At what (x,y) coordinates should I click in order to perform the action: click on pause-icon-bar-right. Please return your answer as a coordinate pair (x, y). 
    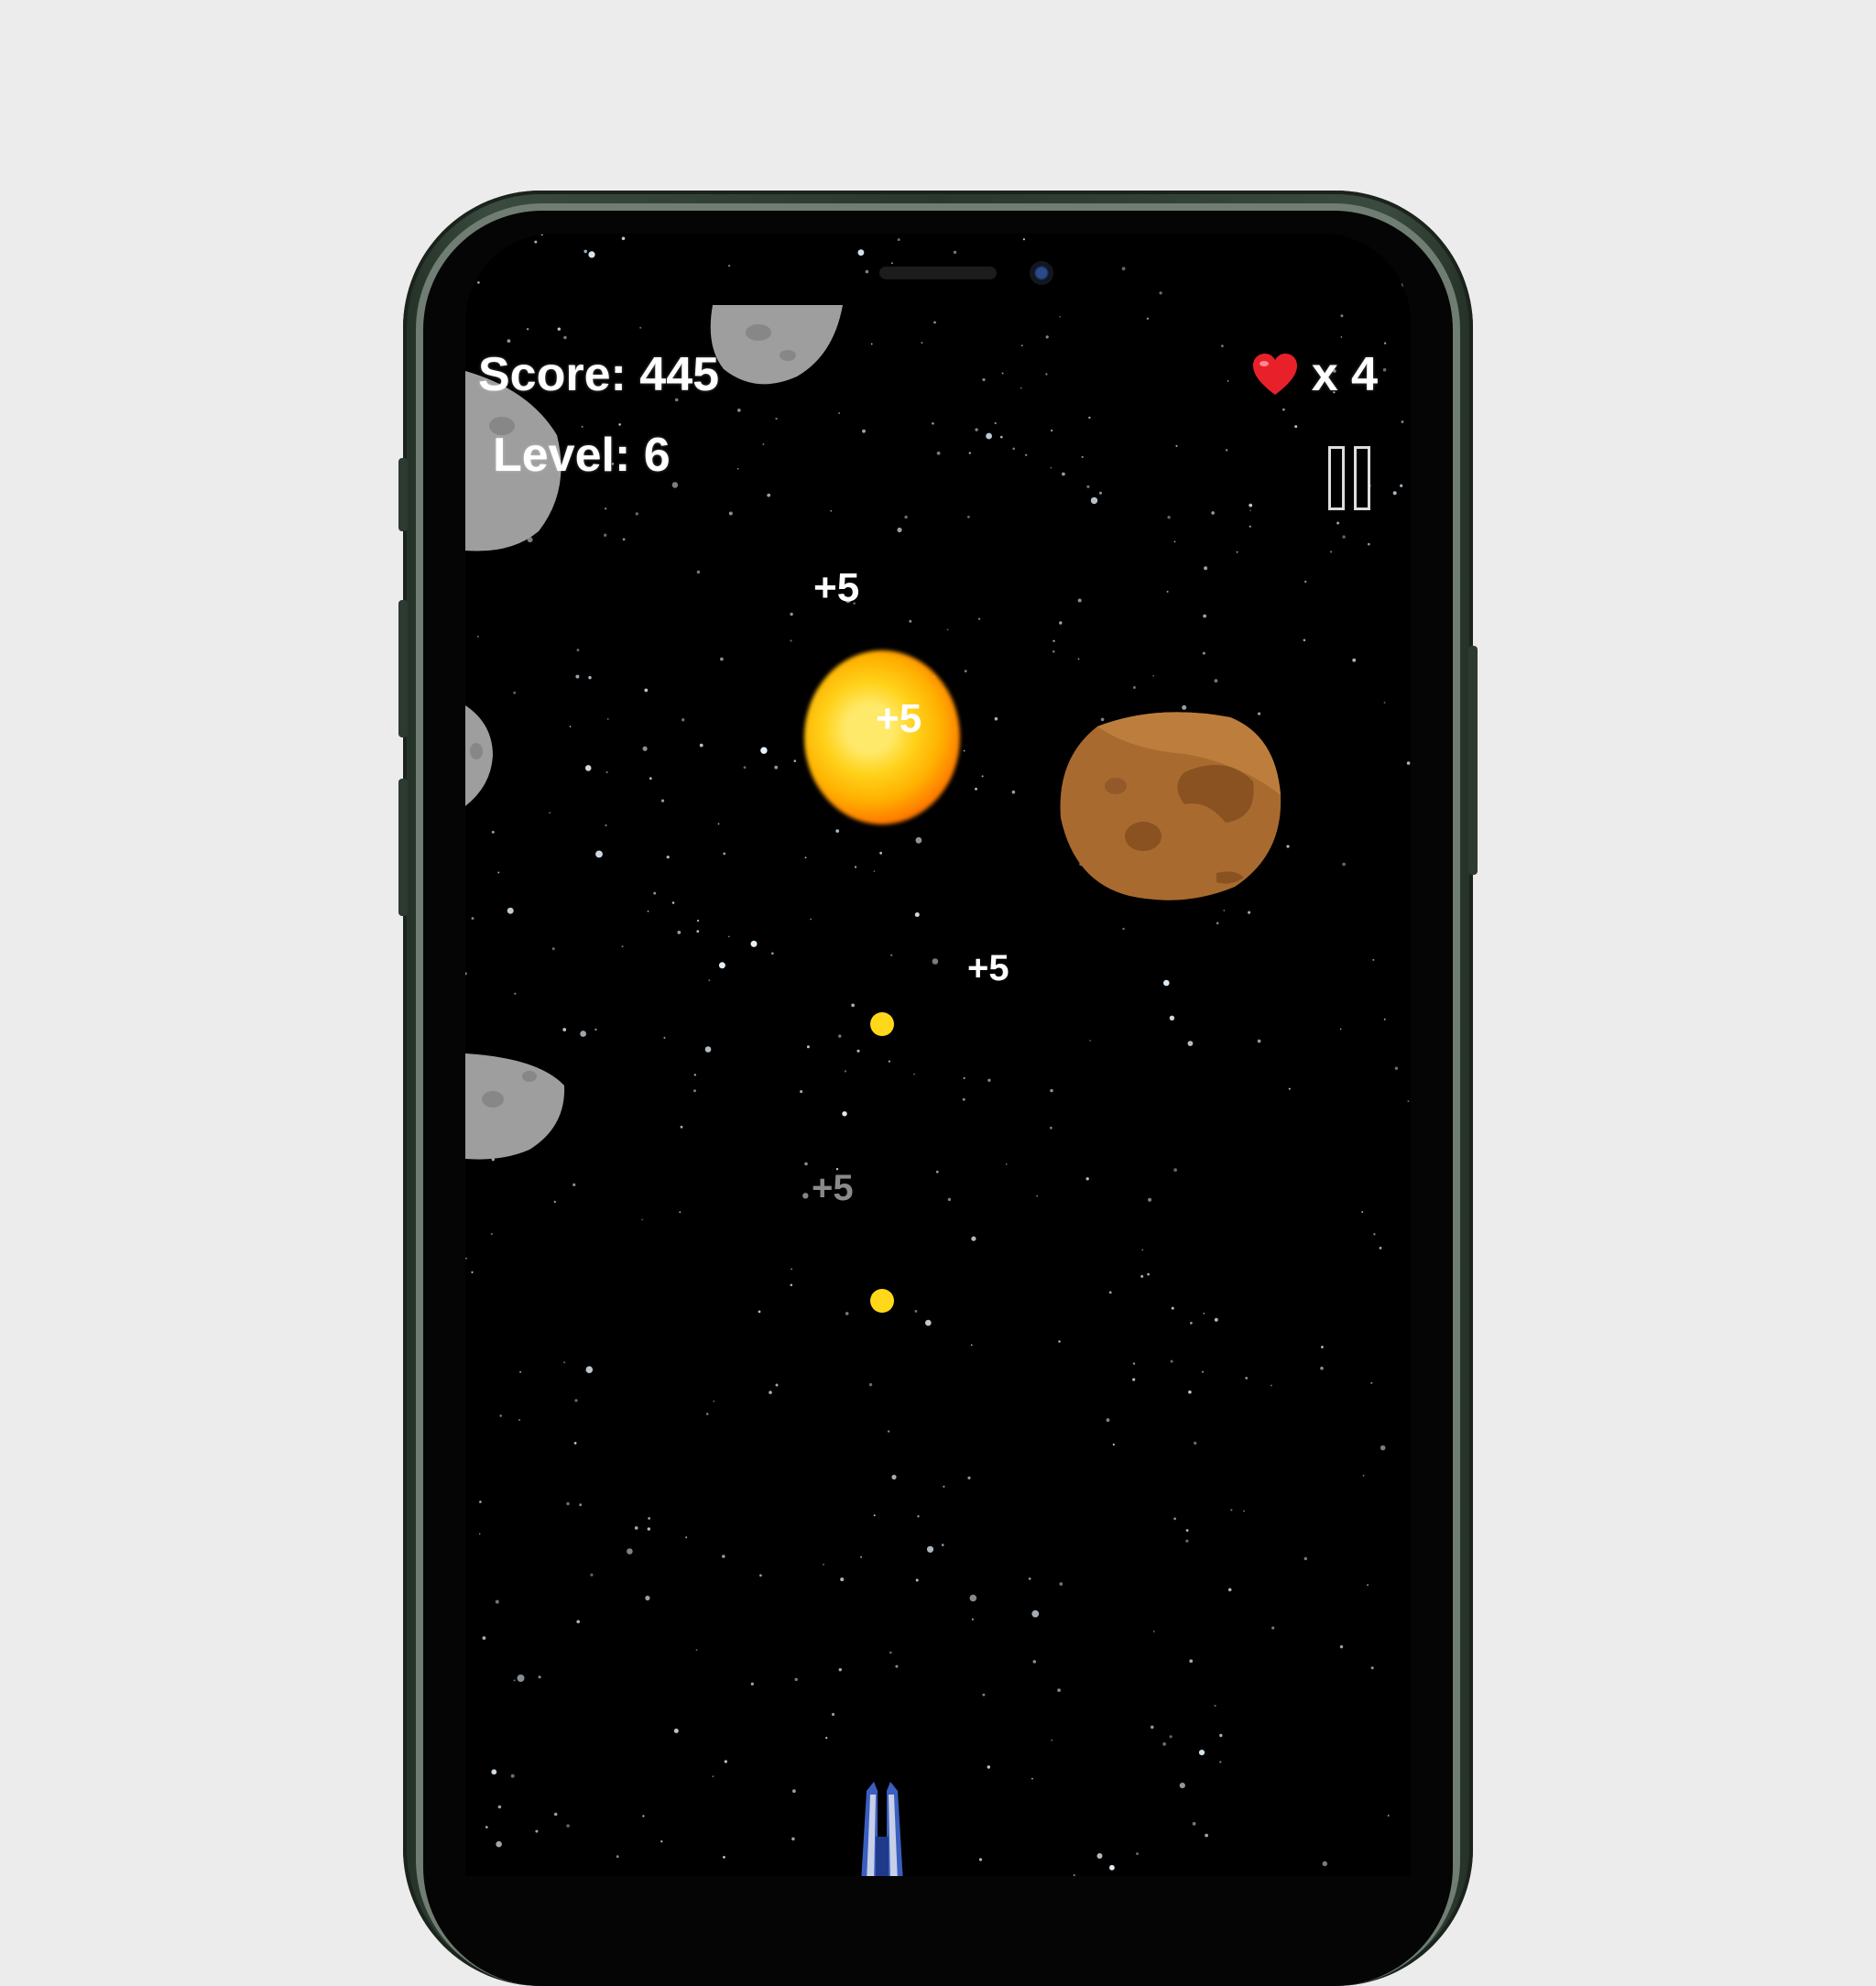
    Looking at the image, I should click on (1362, 478).